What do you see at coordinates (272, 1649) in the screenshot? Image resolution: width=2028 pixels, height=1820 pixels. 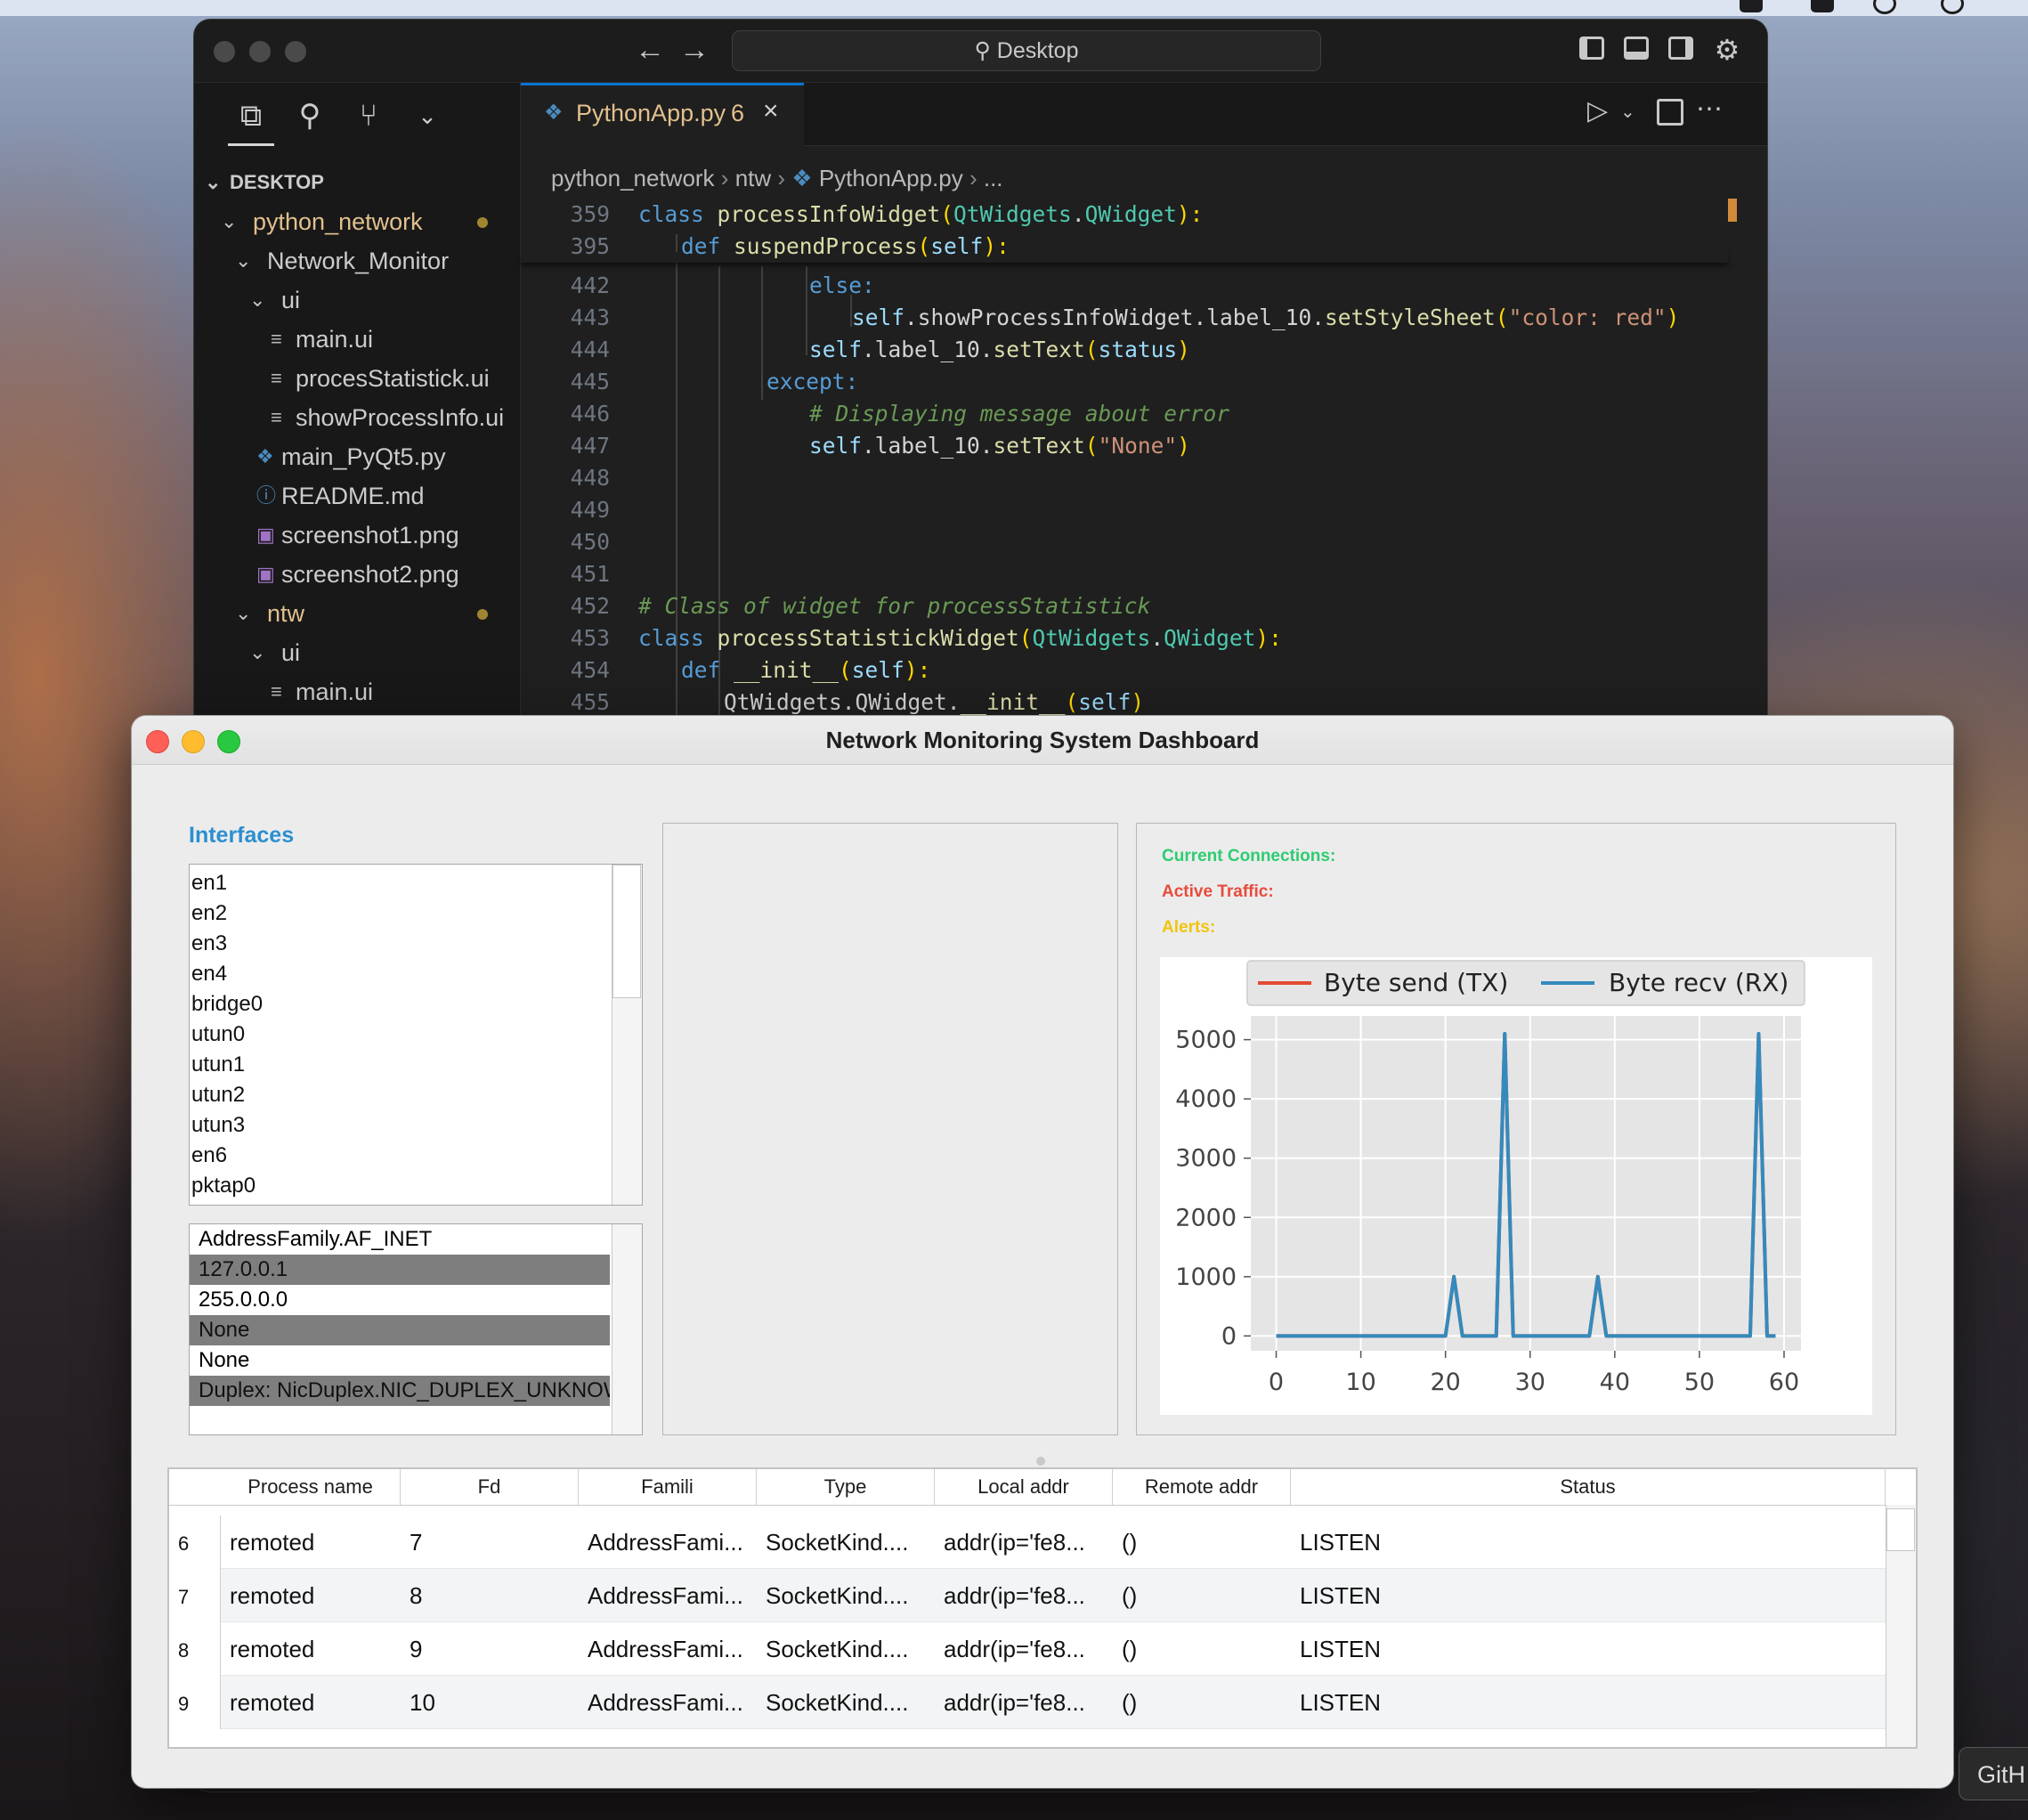 I see `table-cell: remoted` at bounding box center [272, 1649].